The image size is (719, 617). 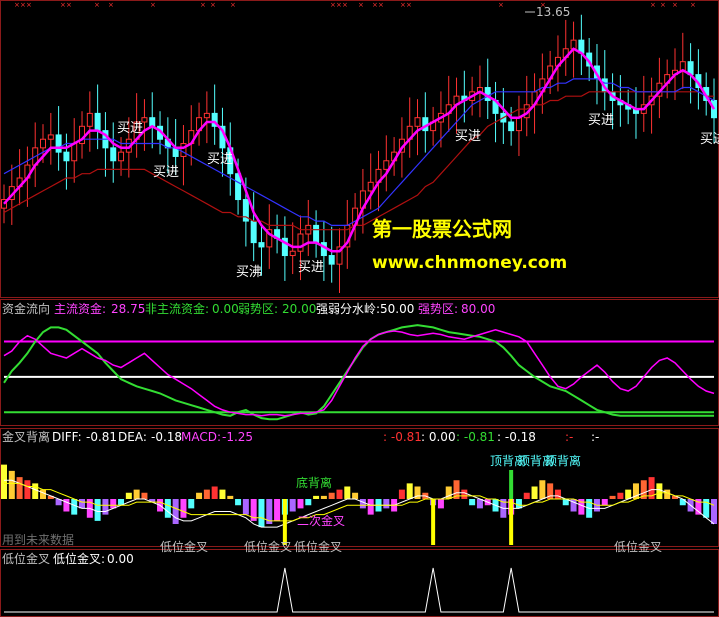 I want to click on dea-value: -0.18, so click(x=166, y=437).